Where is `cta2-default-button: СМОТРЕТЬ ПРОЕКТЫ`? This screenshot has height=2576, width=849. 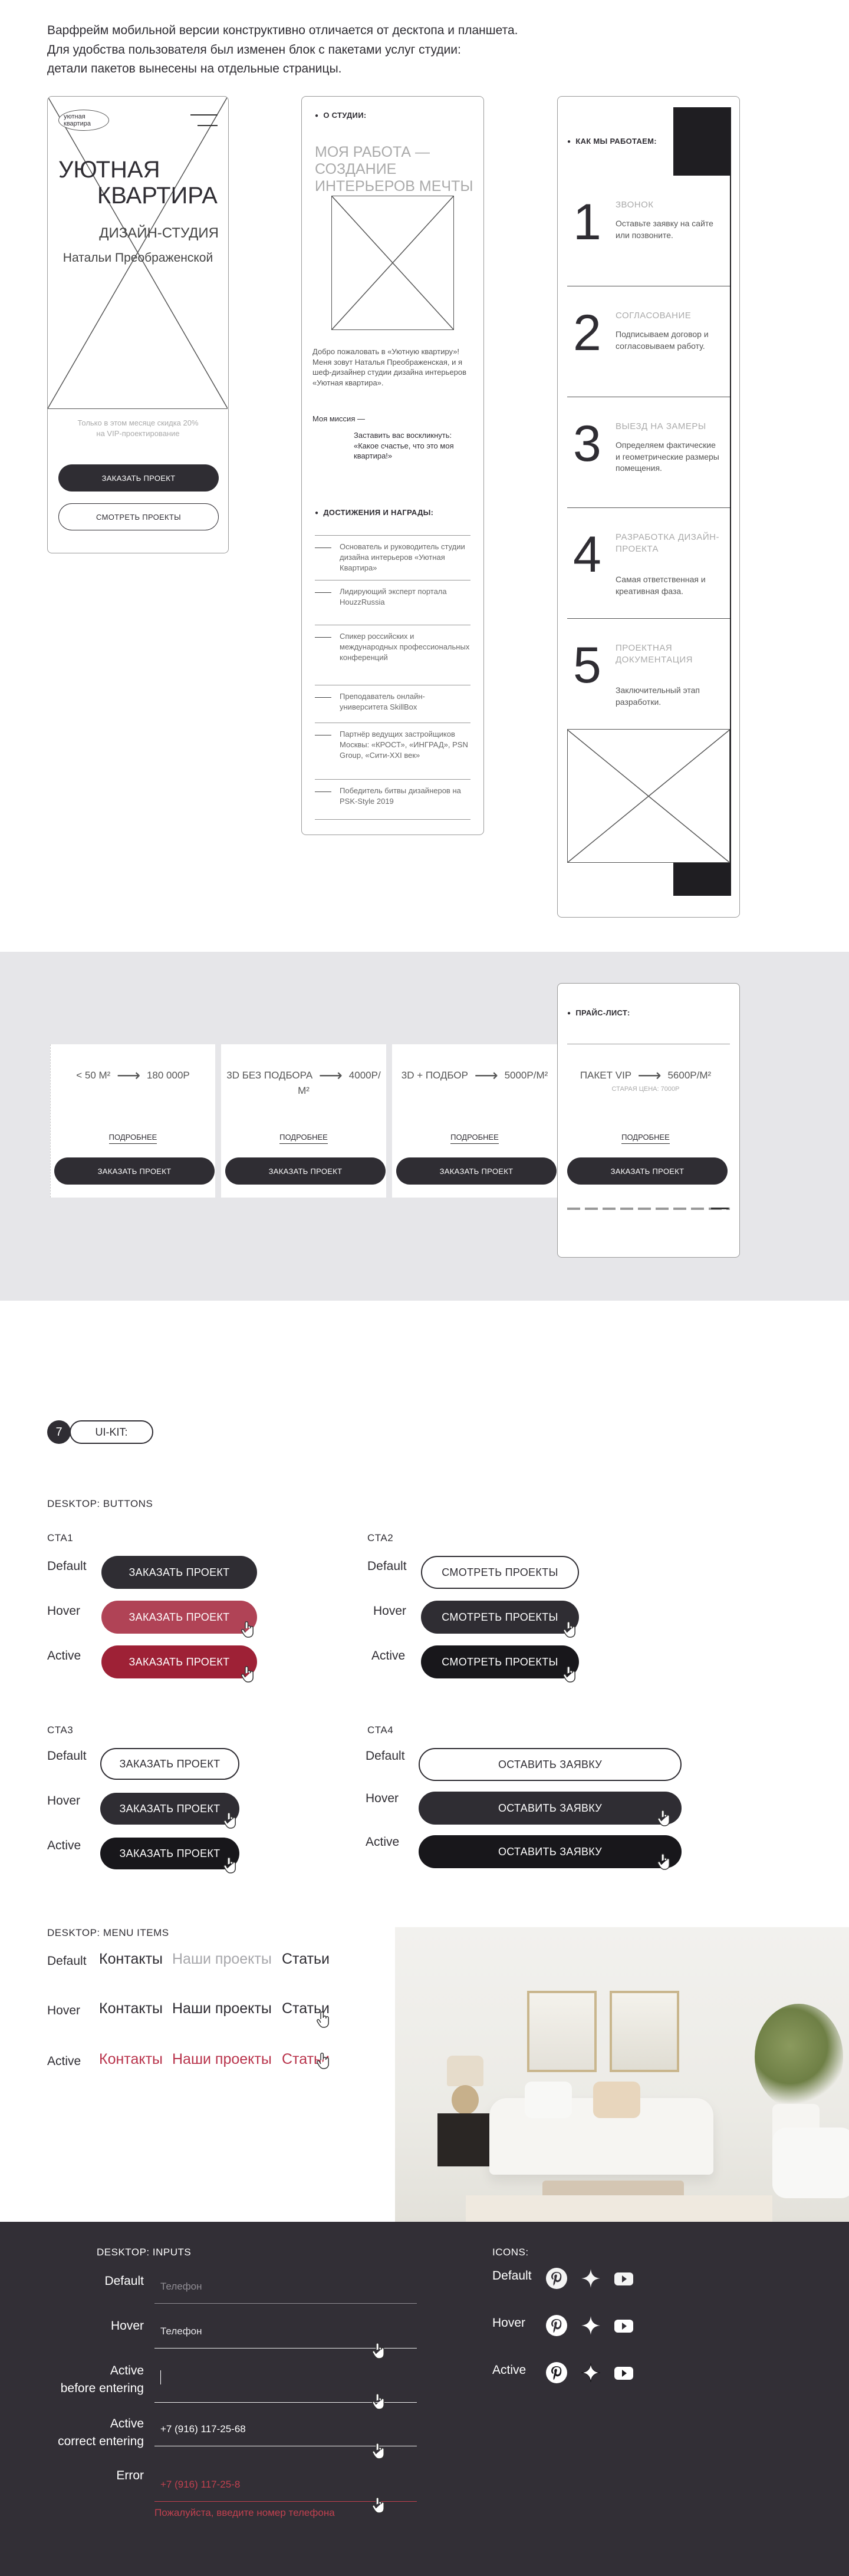 cta2-default-button: СМОТРЕТЬ ПРОЕКТЫ is located at coordinates (500, 1573).